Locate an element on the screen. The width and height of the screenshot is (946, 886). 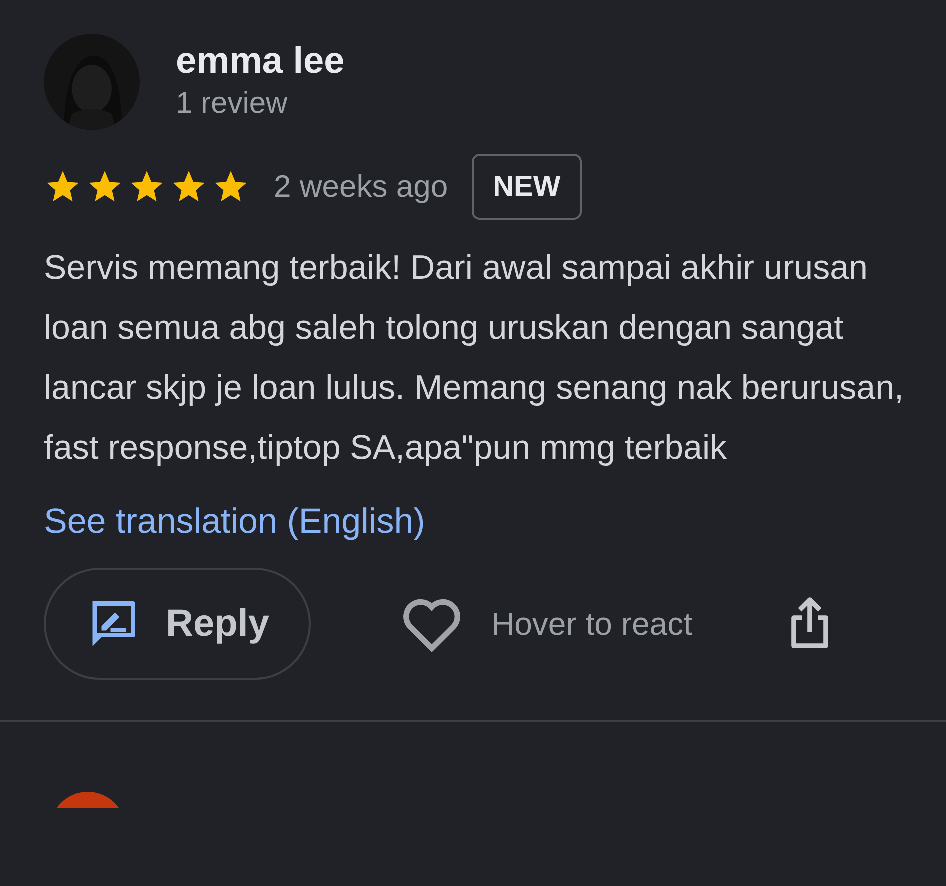
reply-button: Reply is located at coordinates (178, 624).